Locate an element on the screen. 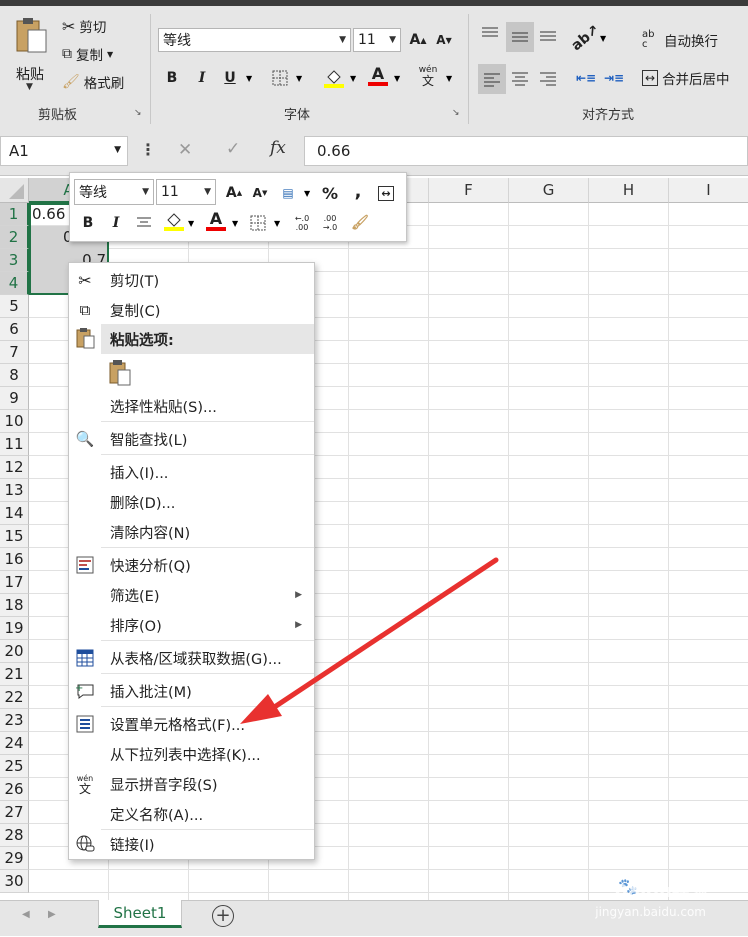 This screenshot has width=748, height=937. tab-sheet1: Sheet1 is located at coordinates (140, 914).